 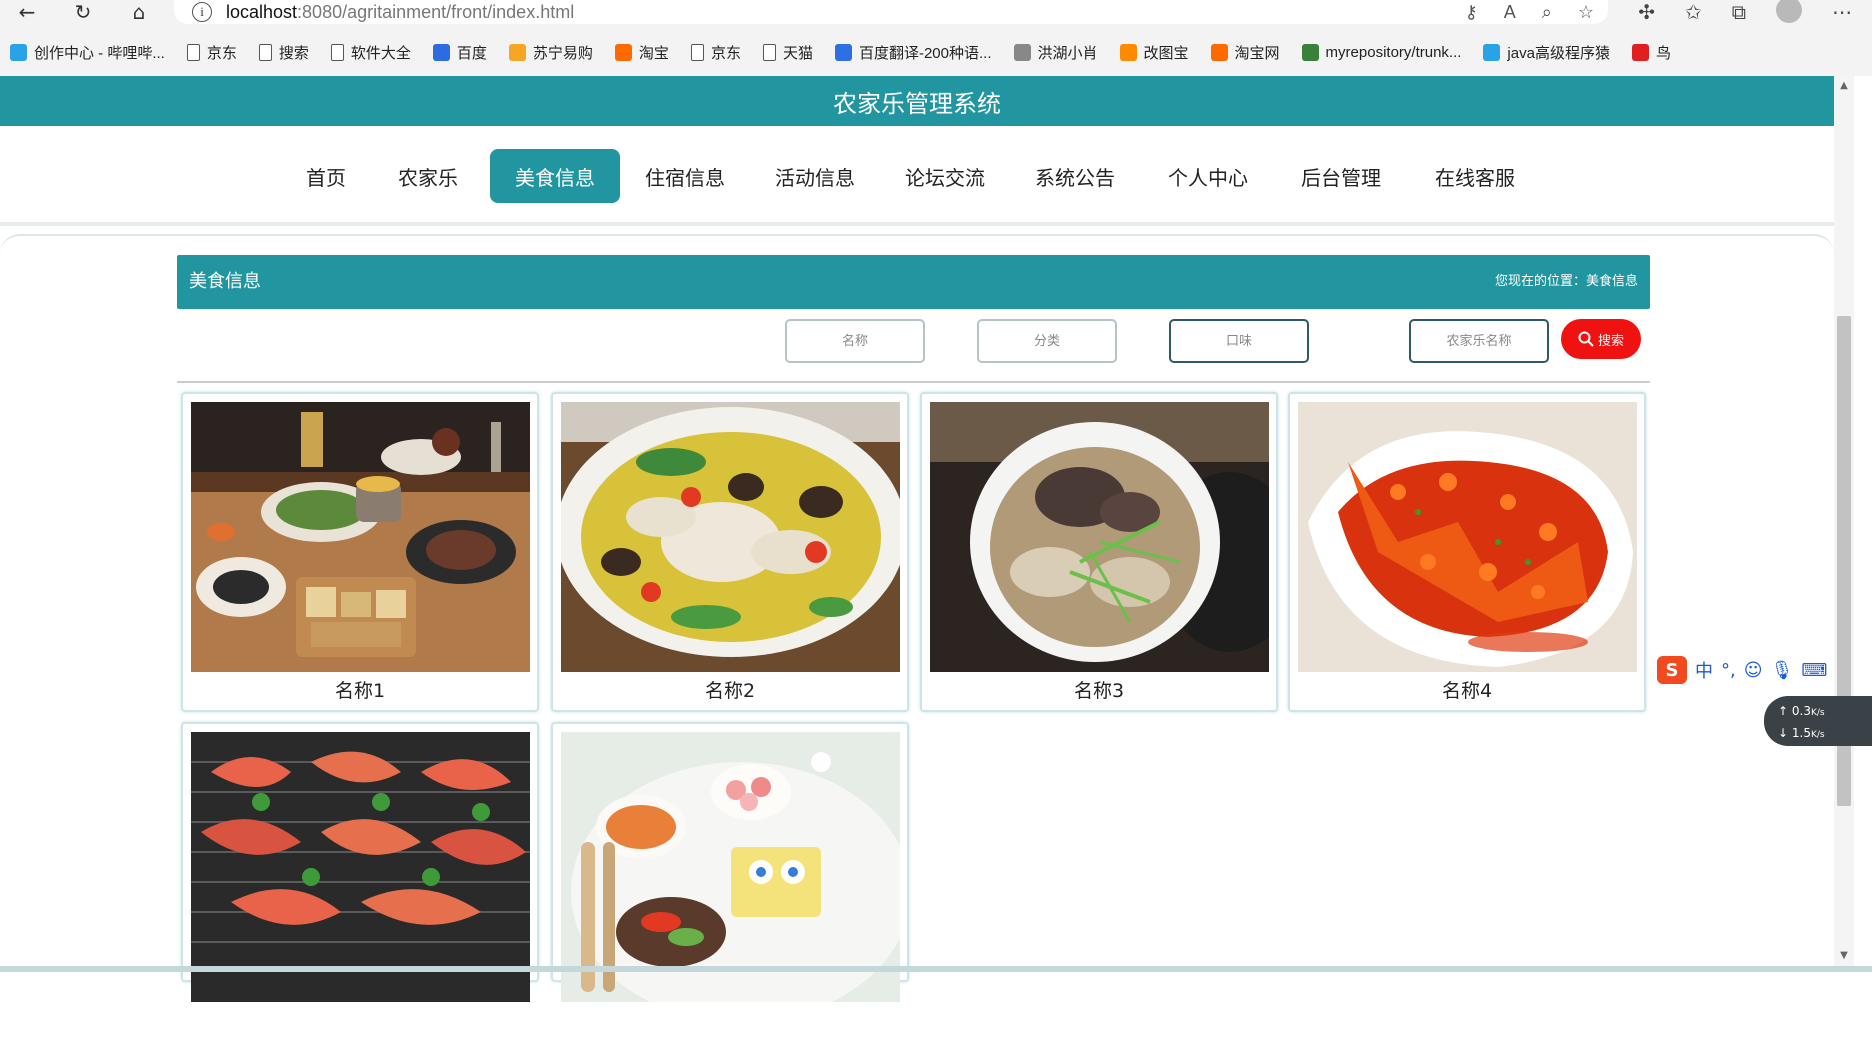 I want to click on bookmark-item: 改图宝, so click(x=1154, y=52).